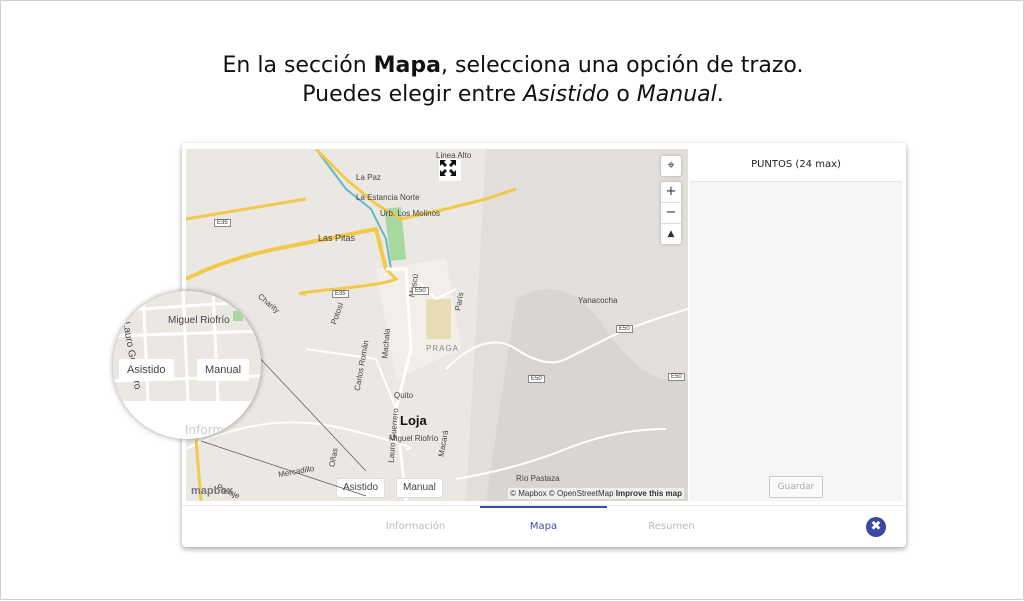  What do you see at coordinates (368, 177) in the screenshot?
I see `place-la-paz: La Paz` at bounding box center [368, 177].